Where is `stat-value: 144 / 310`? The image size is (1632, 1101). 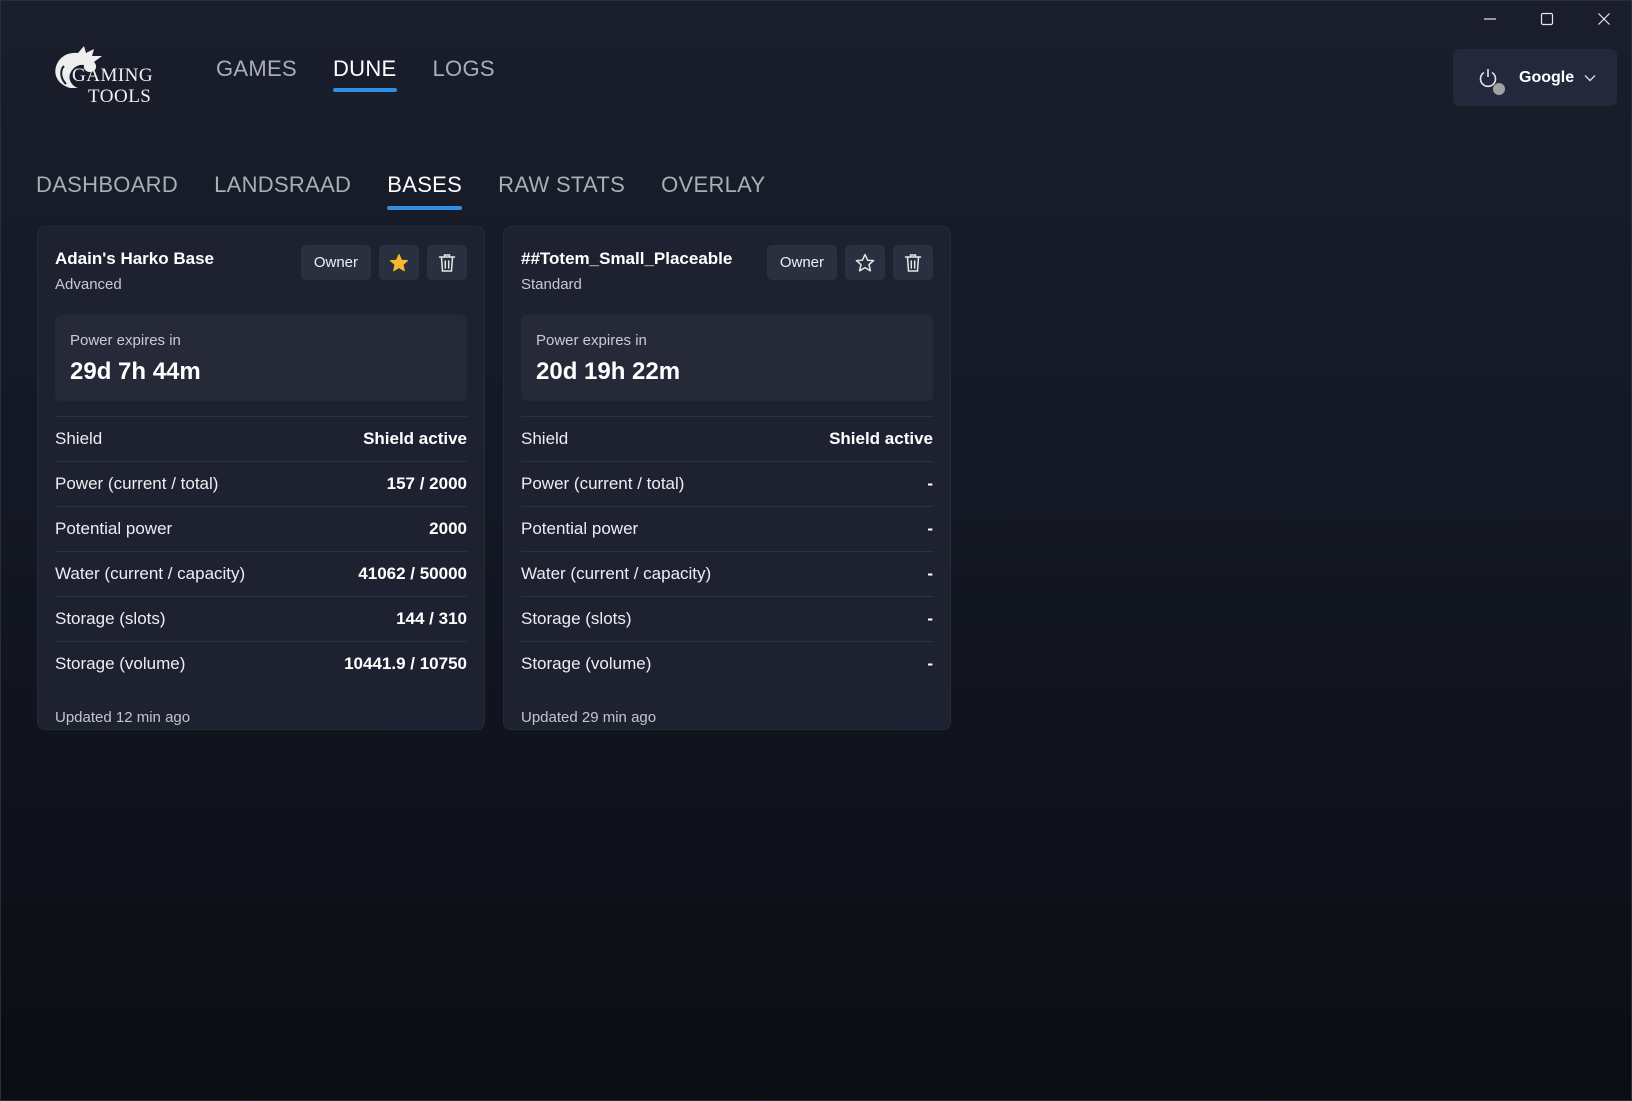
stat-value: 144 / 310 is located at coordinates (431, 618).